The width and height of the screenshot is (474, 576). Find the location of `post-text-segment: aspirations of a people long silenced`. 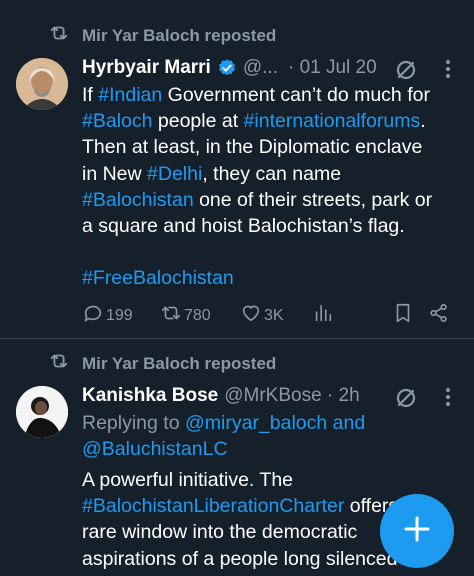

post-text-segment: aspirations of a people long silenced is located at coordinates (240, 558).